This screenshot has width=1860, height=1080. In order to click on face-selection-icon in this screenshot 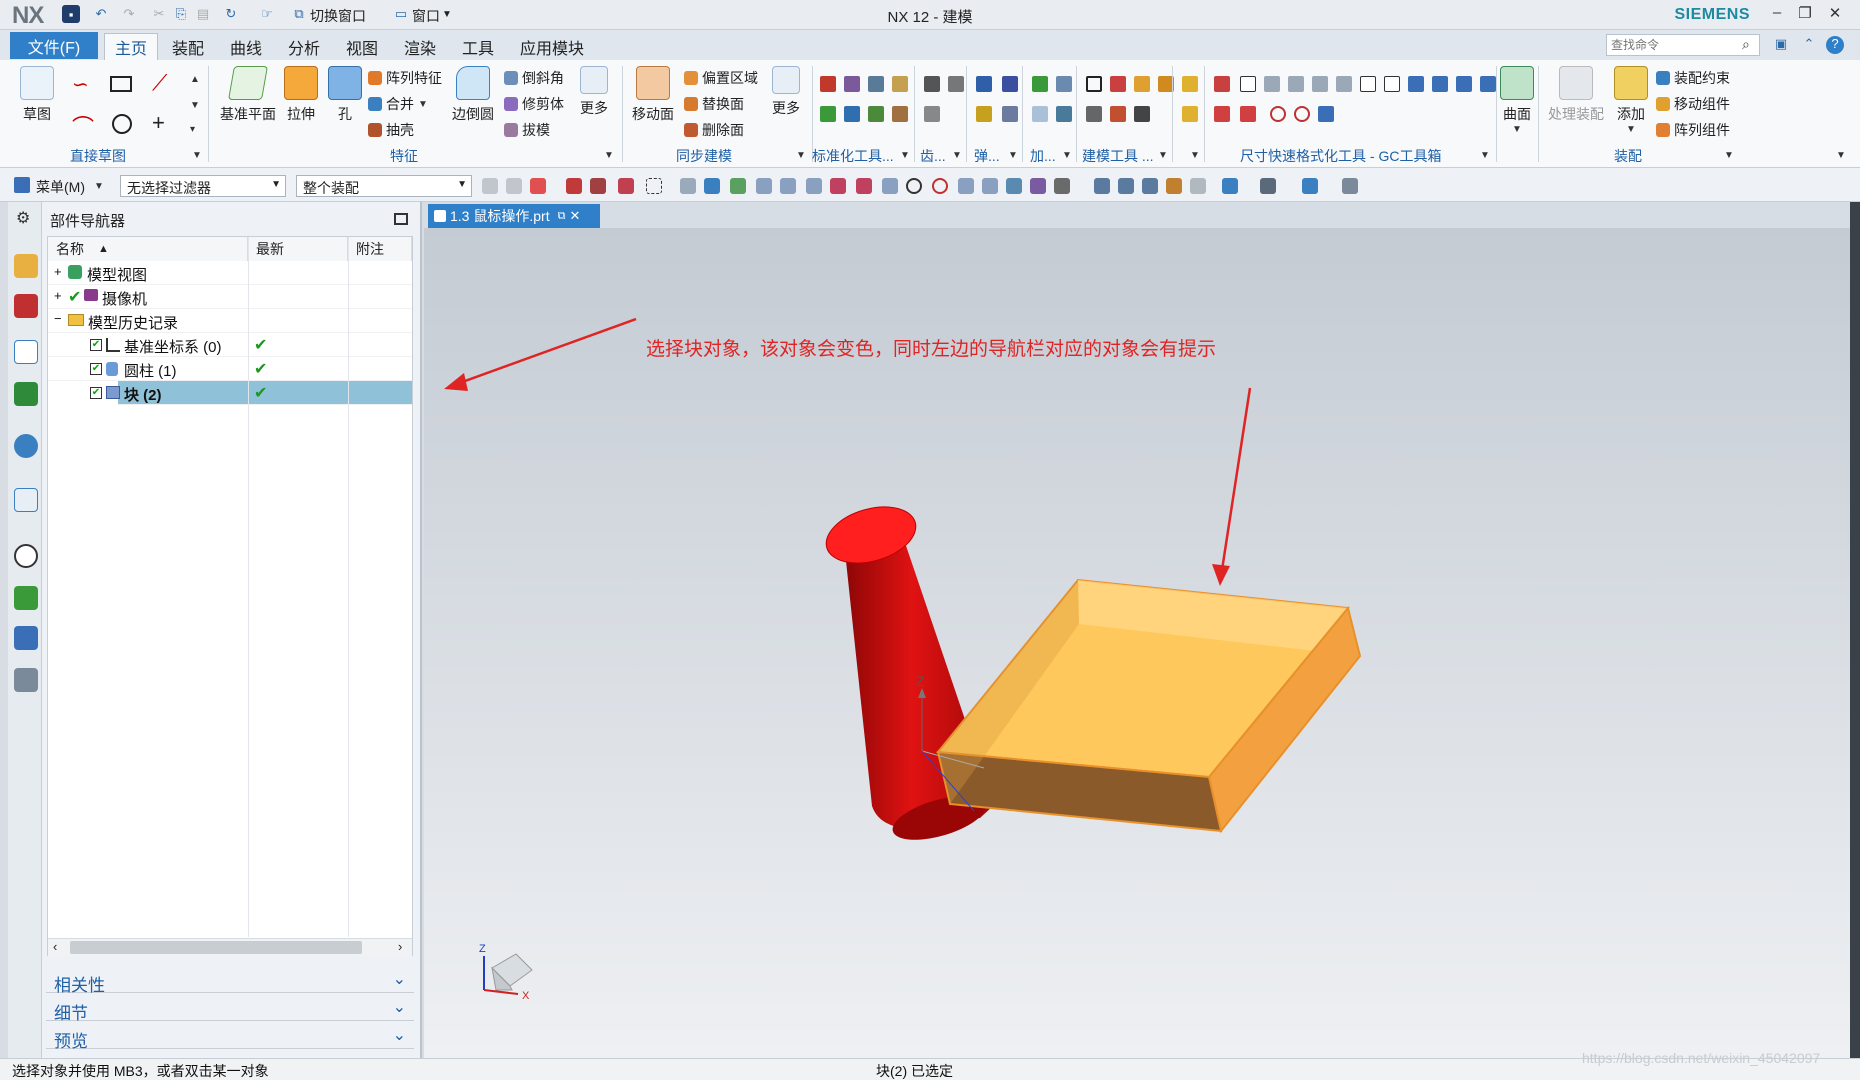, I will do `click(598, 186)`.